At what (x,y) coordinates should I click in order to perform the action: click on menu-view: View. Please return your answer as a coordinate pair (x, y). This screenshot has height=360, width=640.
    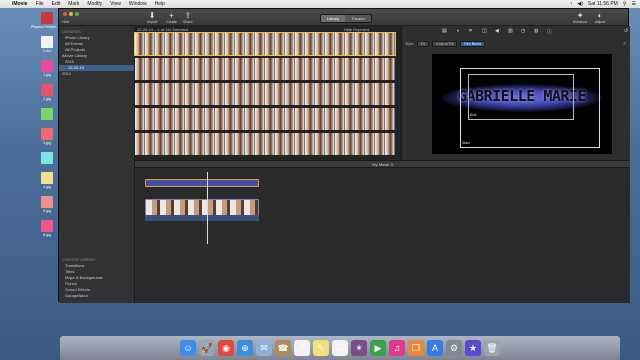
    Looking at the image, I should click on (115, 4).